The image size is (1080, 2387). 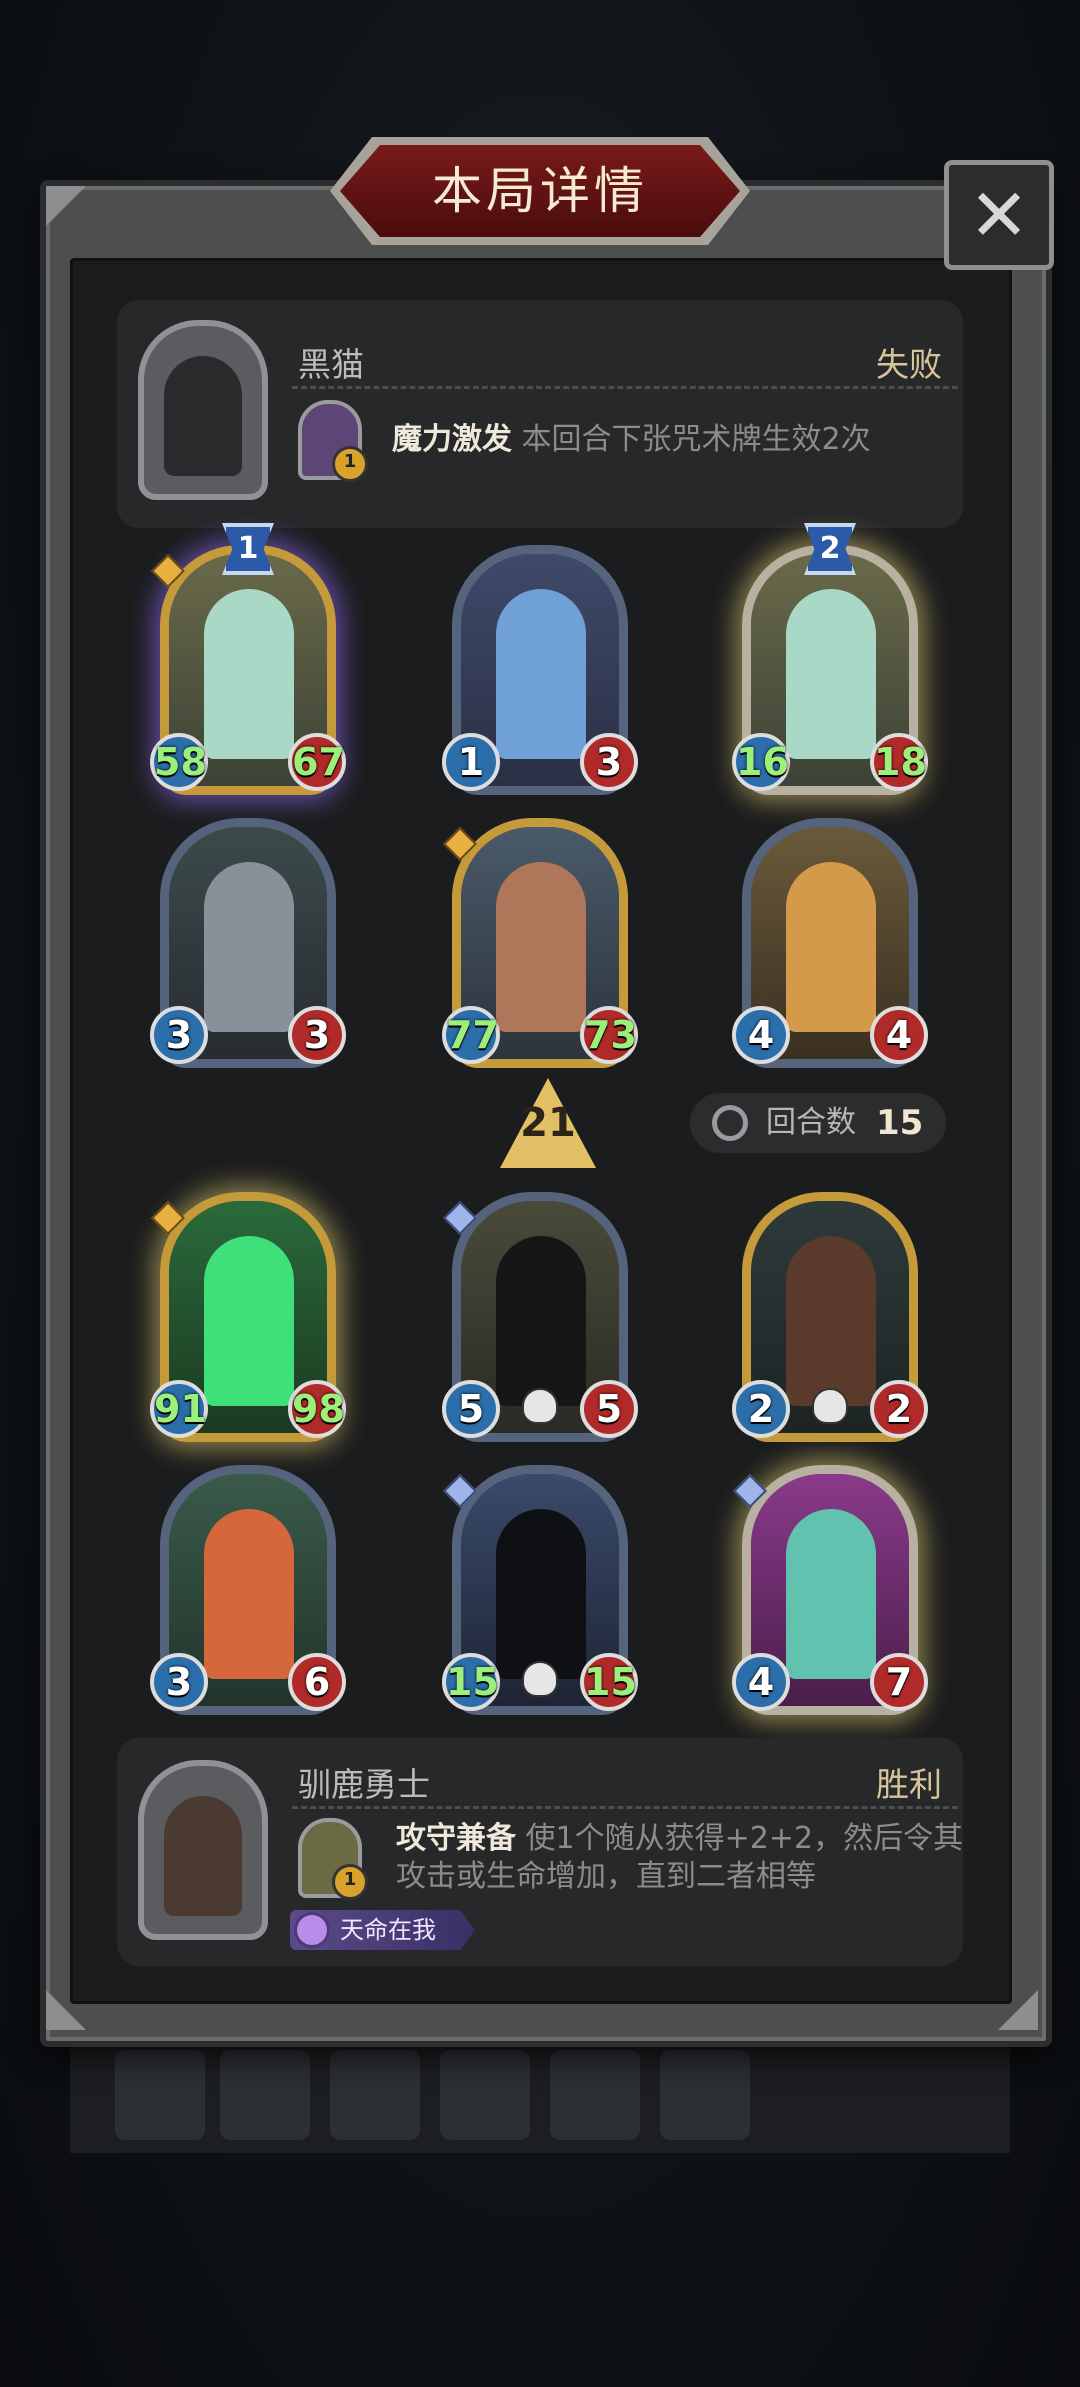 I want to click on minion-card: 77 73, so click(x=540, y=943).